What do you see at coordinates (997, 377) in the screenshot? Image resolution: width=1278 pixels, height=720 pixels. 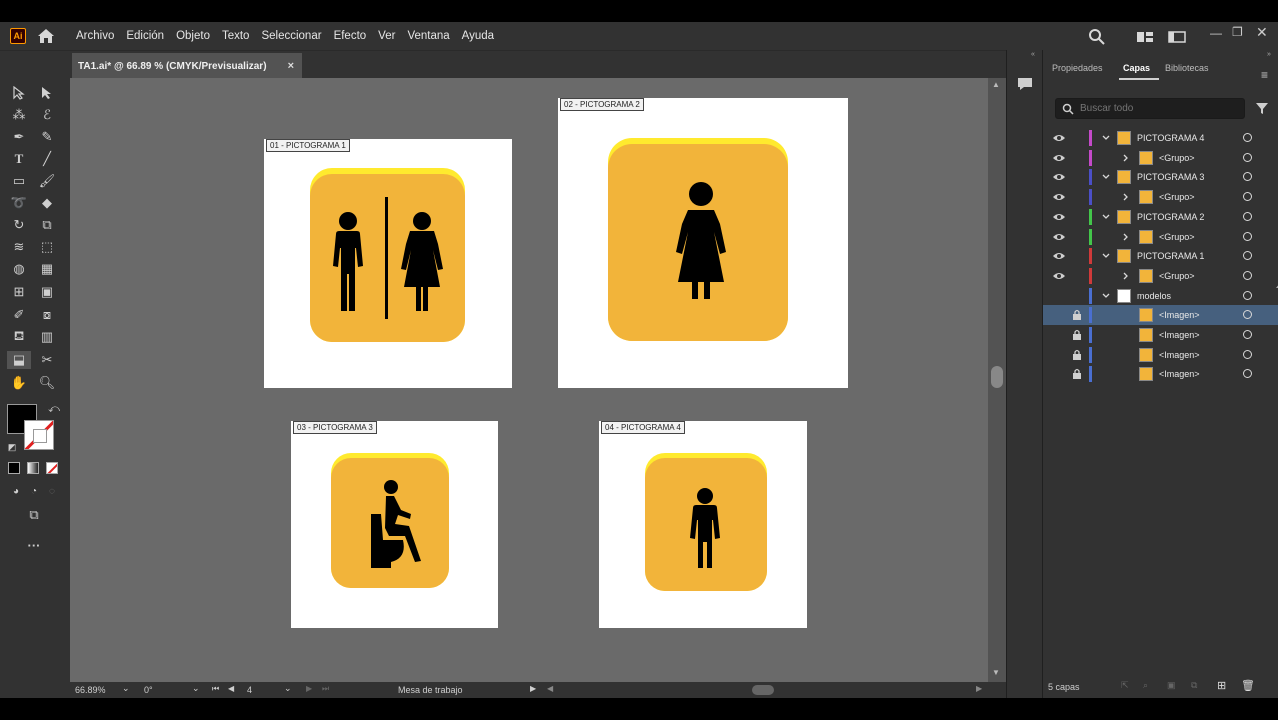 I see `vertical-scroll-thumb` at bounding box center [997, 377].